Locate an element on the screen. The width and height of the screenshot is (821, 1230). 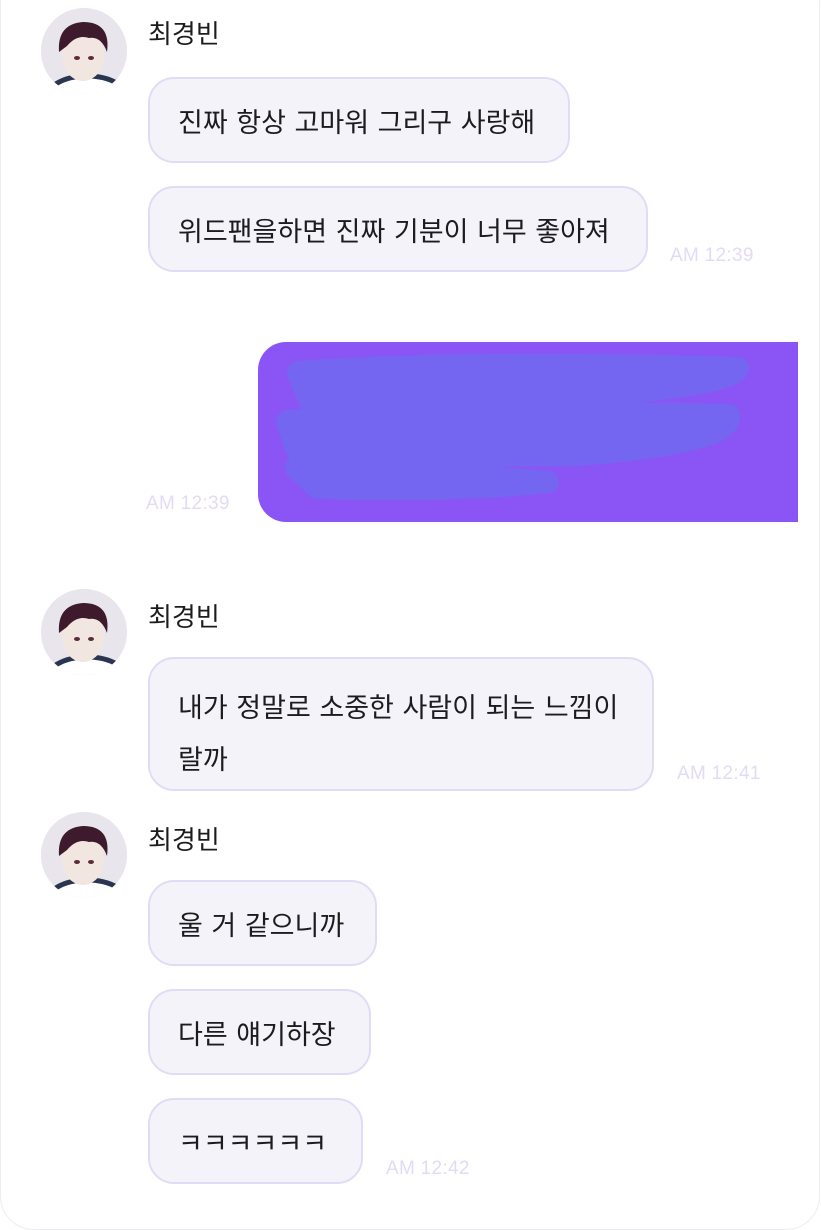
message-timestamp: AM 12:42 is located at coordinates (428, 1168).